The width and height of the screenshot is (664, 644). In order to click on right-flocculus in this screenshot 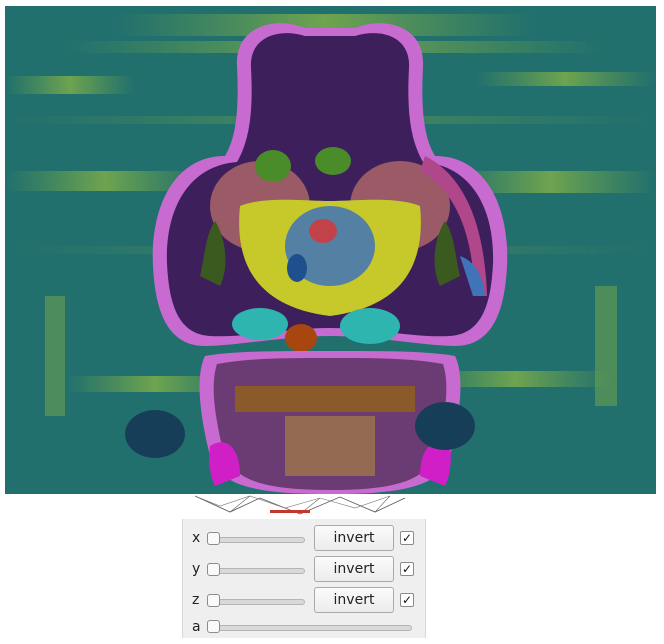, I will do `click(445, 426)`.